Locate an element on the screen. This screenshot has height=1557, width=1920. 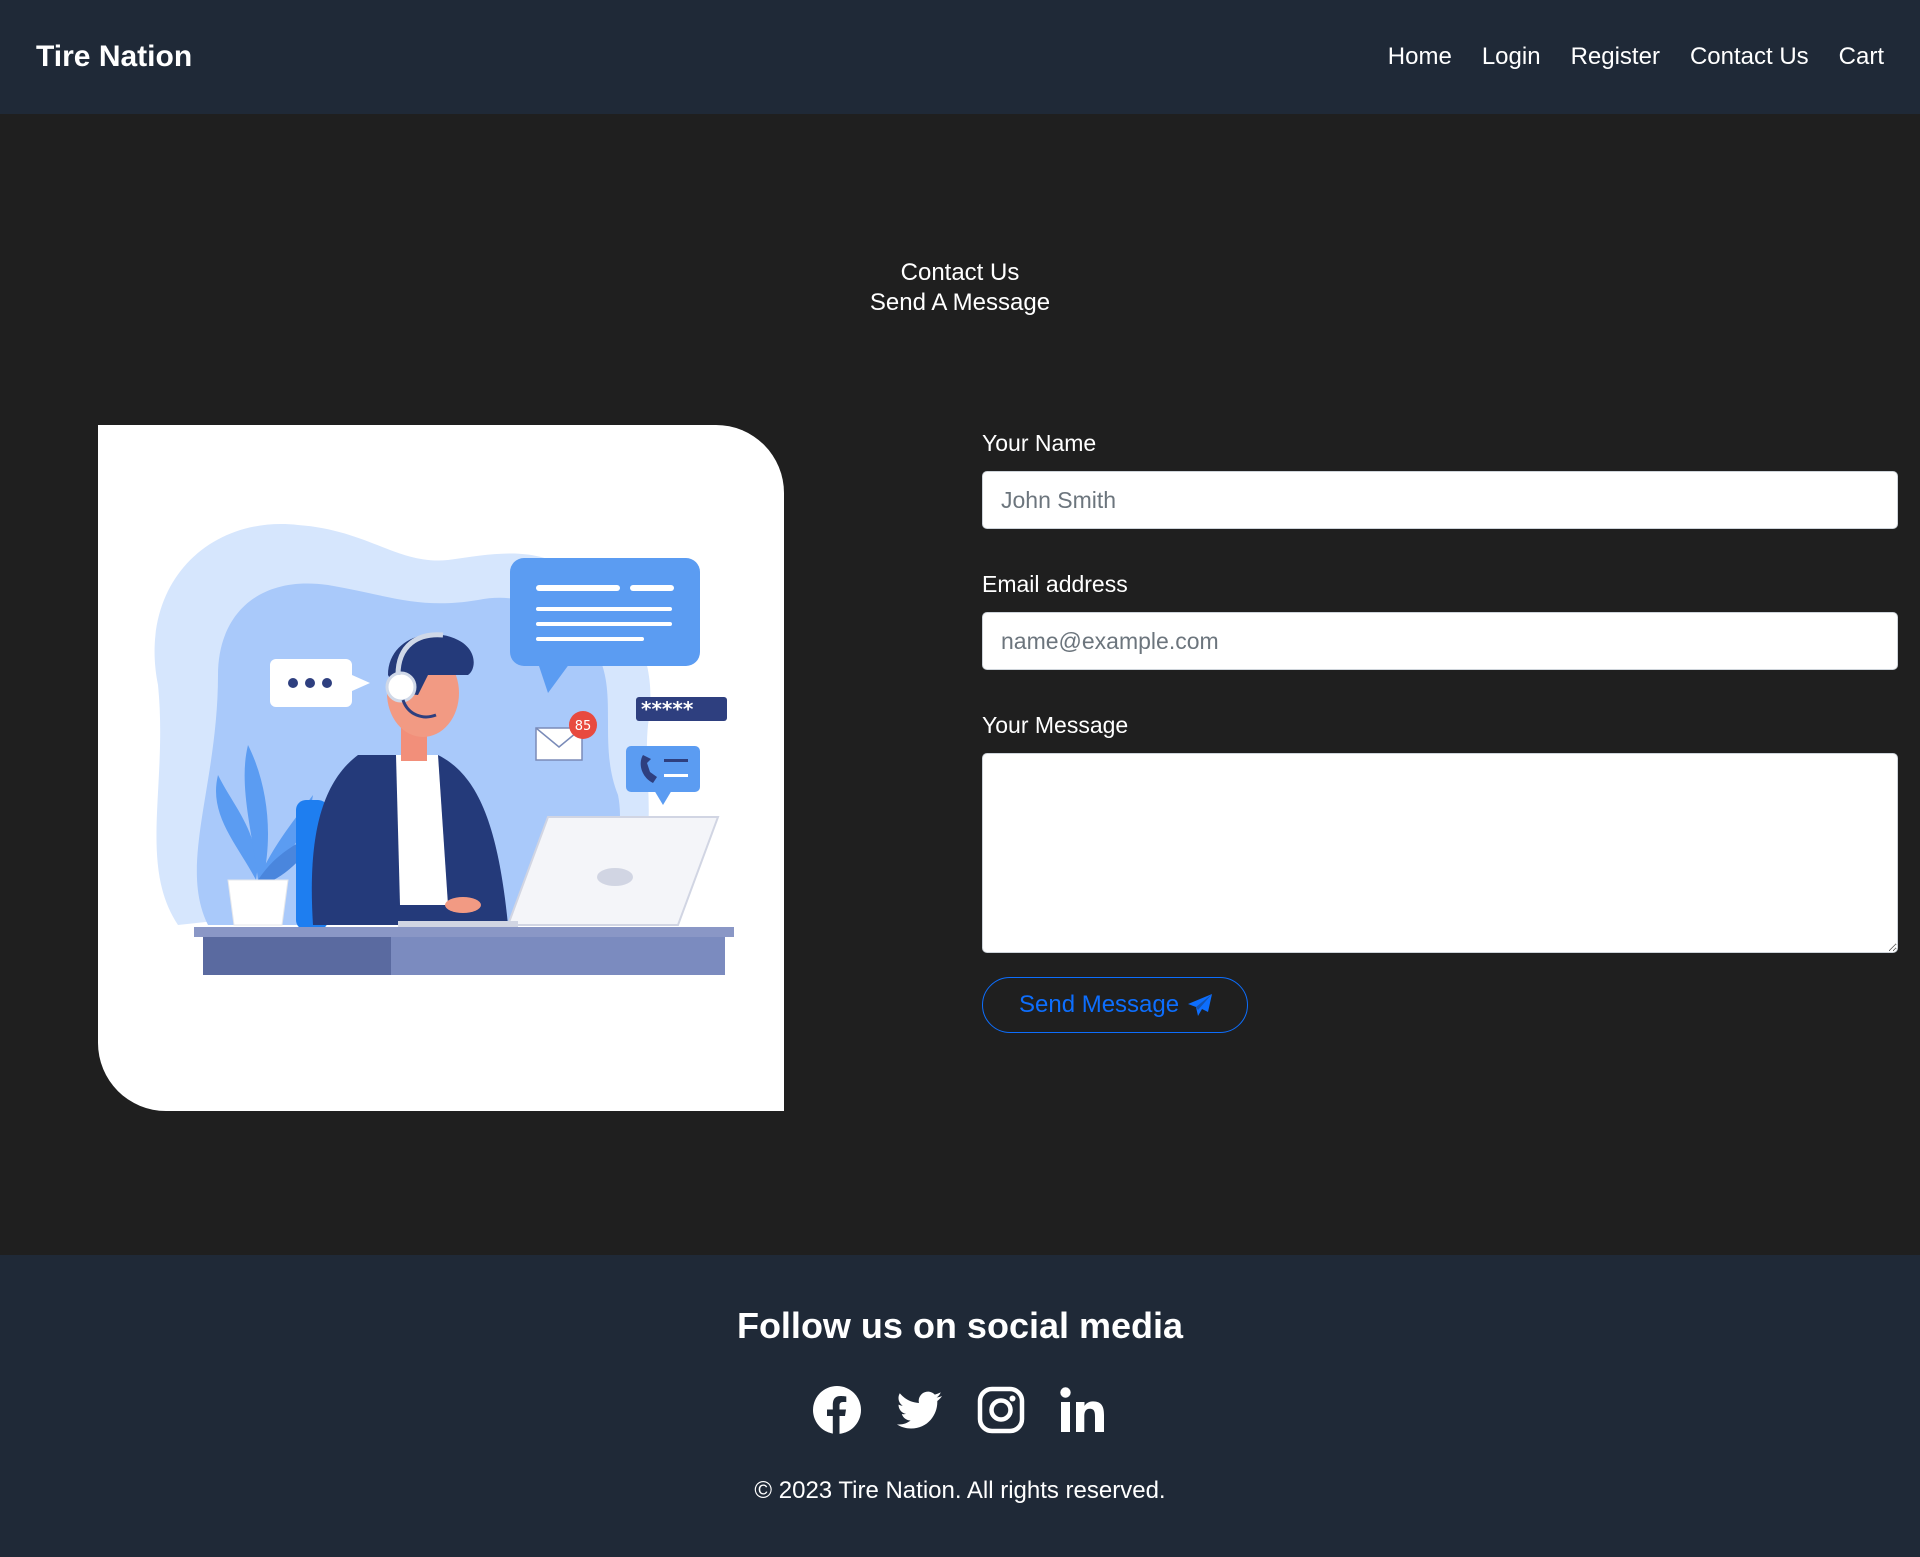
name-label: Your Name is located at coordinates (1039, 443).